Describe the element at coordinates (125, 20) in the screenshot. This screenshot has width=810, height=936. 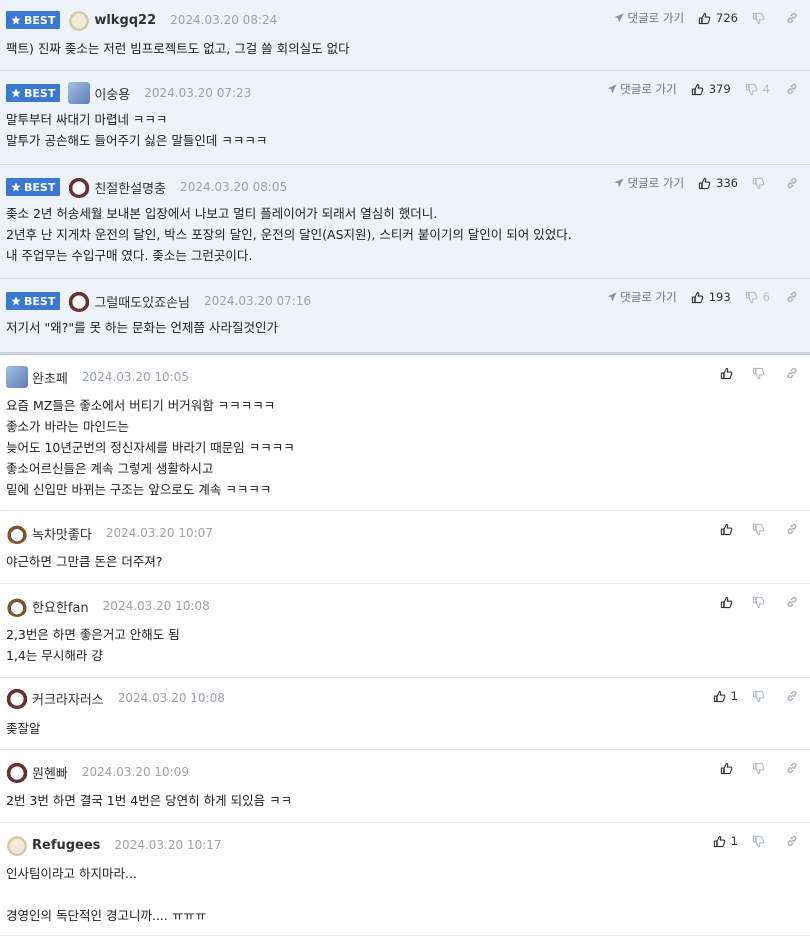
I see `author-nickname: wlkgq22` at that location.